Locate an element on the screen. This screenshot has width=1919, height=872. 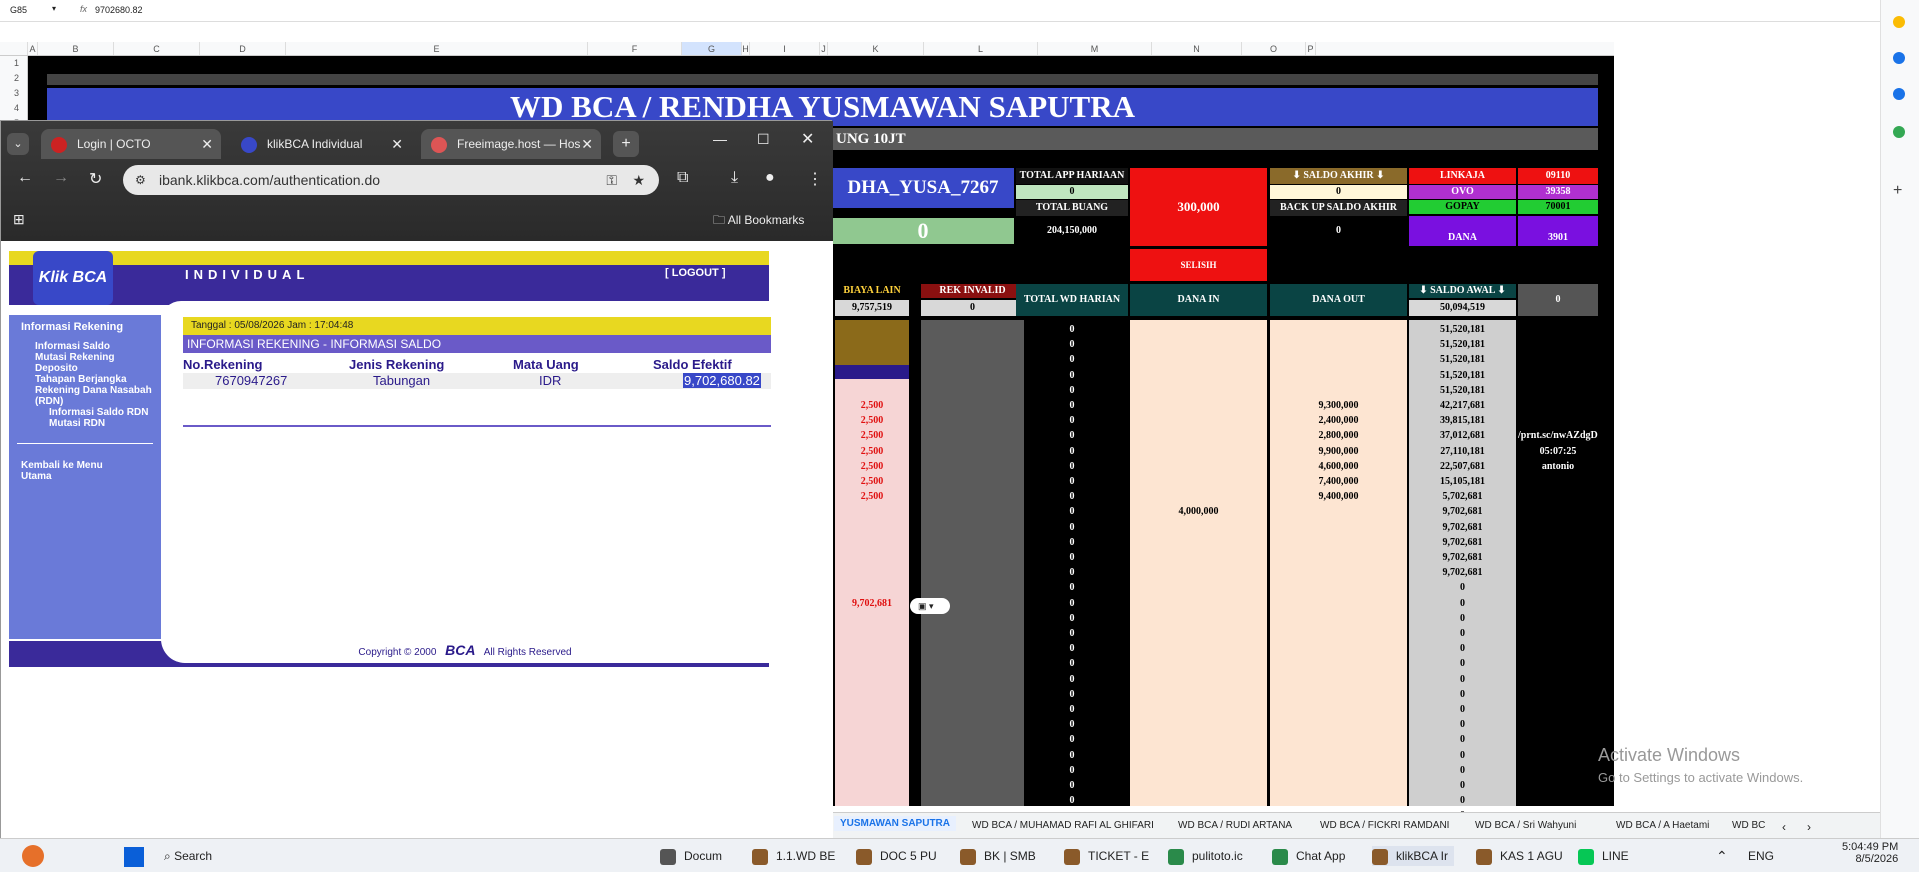
saldo-awal-cell: 42,217,681 is located at coordinates (1462, 405).